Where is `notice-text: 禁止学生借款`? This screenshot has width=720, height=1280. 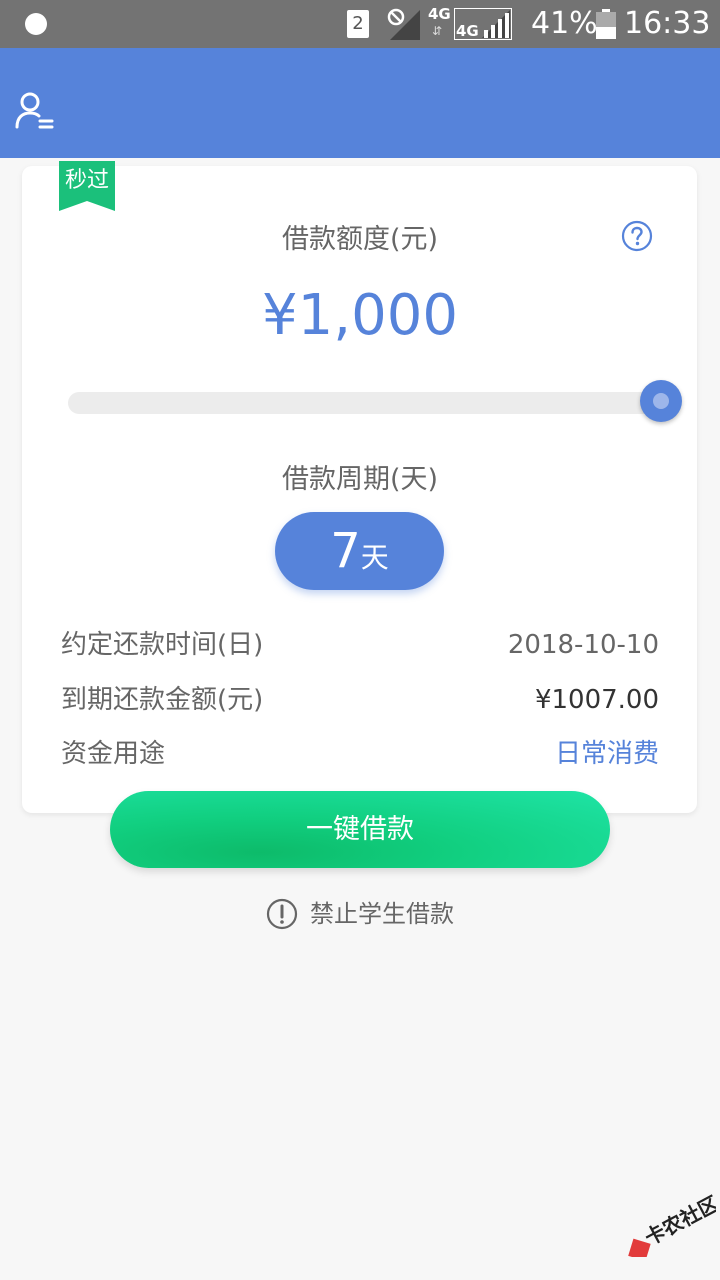 notice-text: 禁止学生借款 is located at coordinates (382, 914).